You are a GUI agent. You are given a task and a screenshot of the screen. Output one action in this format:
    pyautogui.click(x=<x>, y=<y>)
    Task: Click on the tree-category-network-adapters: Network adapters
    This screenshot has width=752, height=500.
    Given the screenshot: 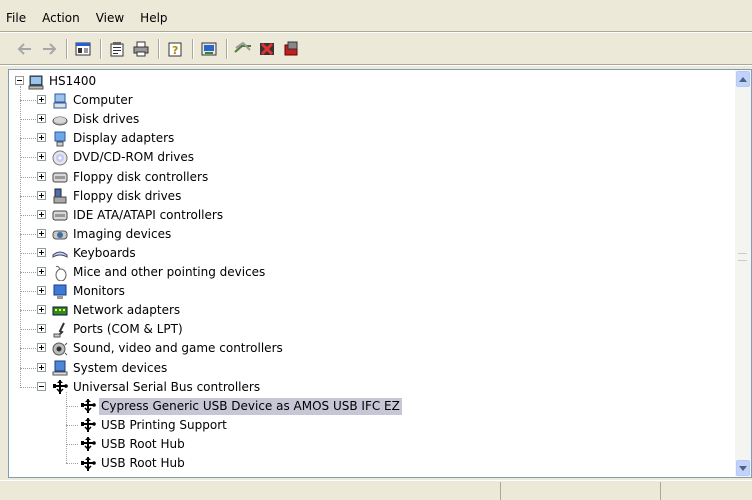 What is the action you would take?
    pyautogui.click(x=117, y=310)
    